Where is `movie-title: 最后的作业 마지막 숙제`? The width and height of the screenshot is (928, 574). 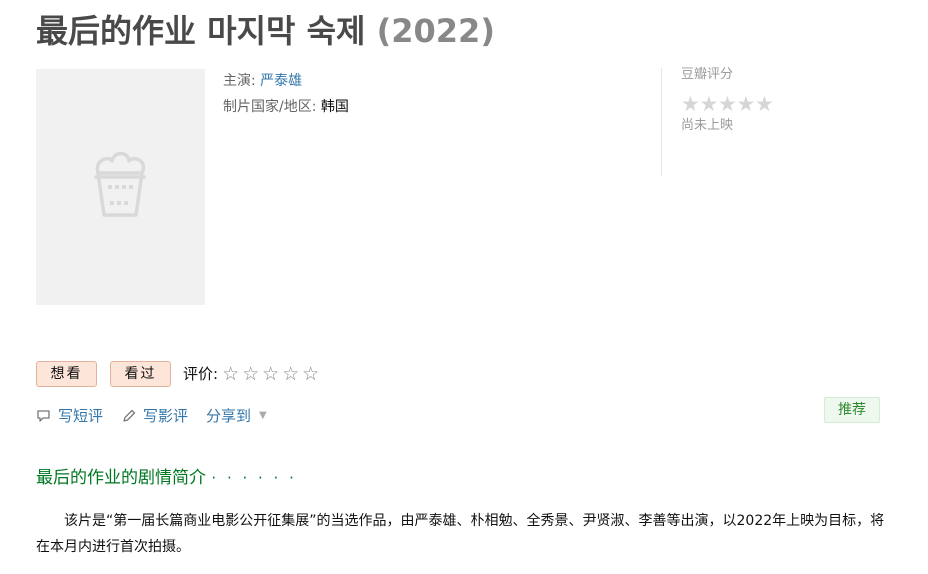 movie-title: 最后的作业 마지막 숙제 is located at coordinates (201, 31).